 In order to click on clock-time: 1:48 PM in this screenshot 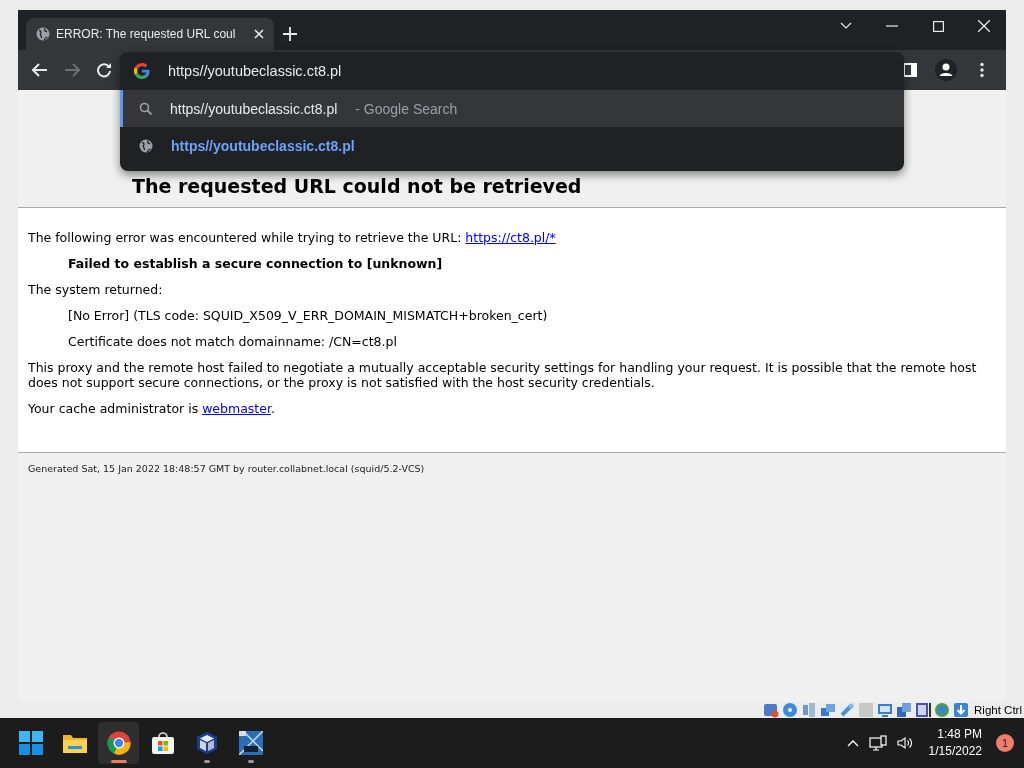, I will do `click(959, 734)`.